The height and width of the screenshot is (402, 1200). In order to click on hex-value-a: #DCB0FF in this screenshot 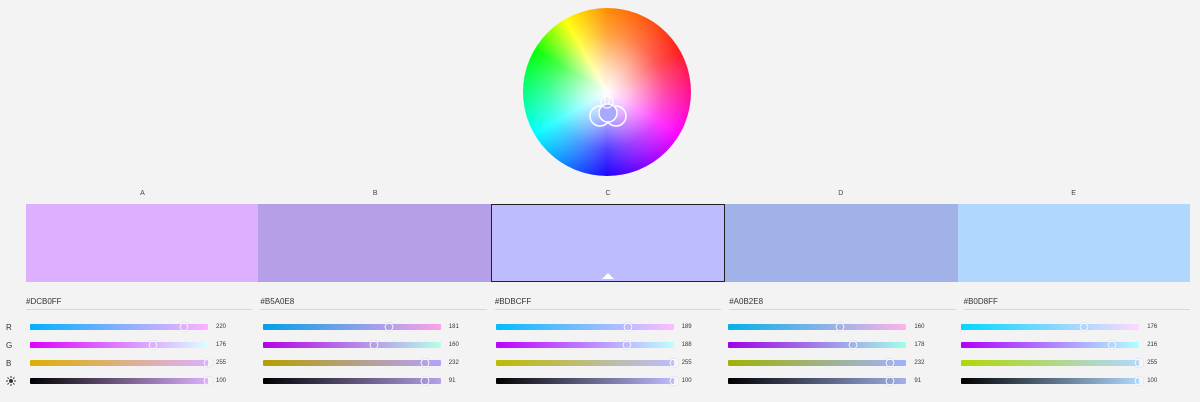, I will do `click(139, 303)`.